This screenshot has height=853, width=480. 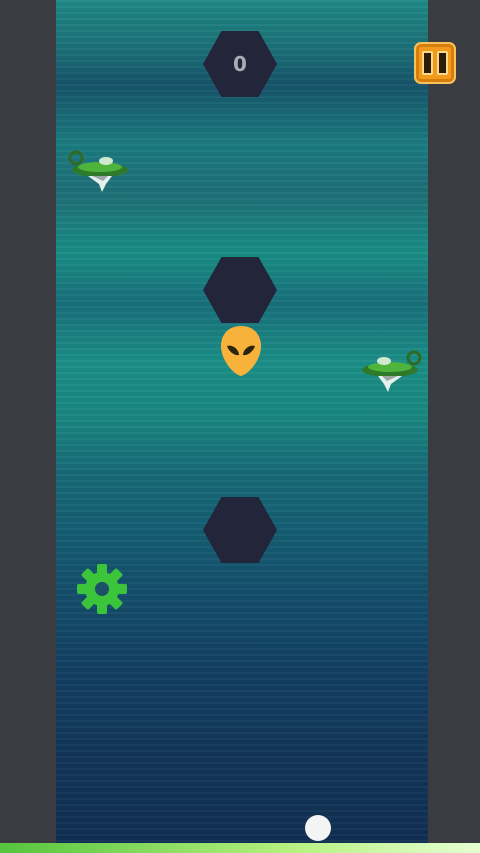 I want to click on score-counter: 0, so click(x=240, y=64).